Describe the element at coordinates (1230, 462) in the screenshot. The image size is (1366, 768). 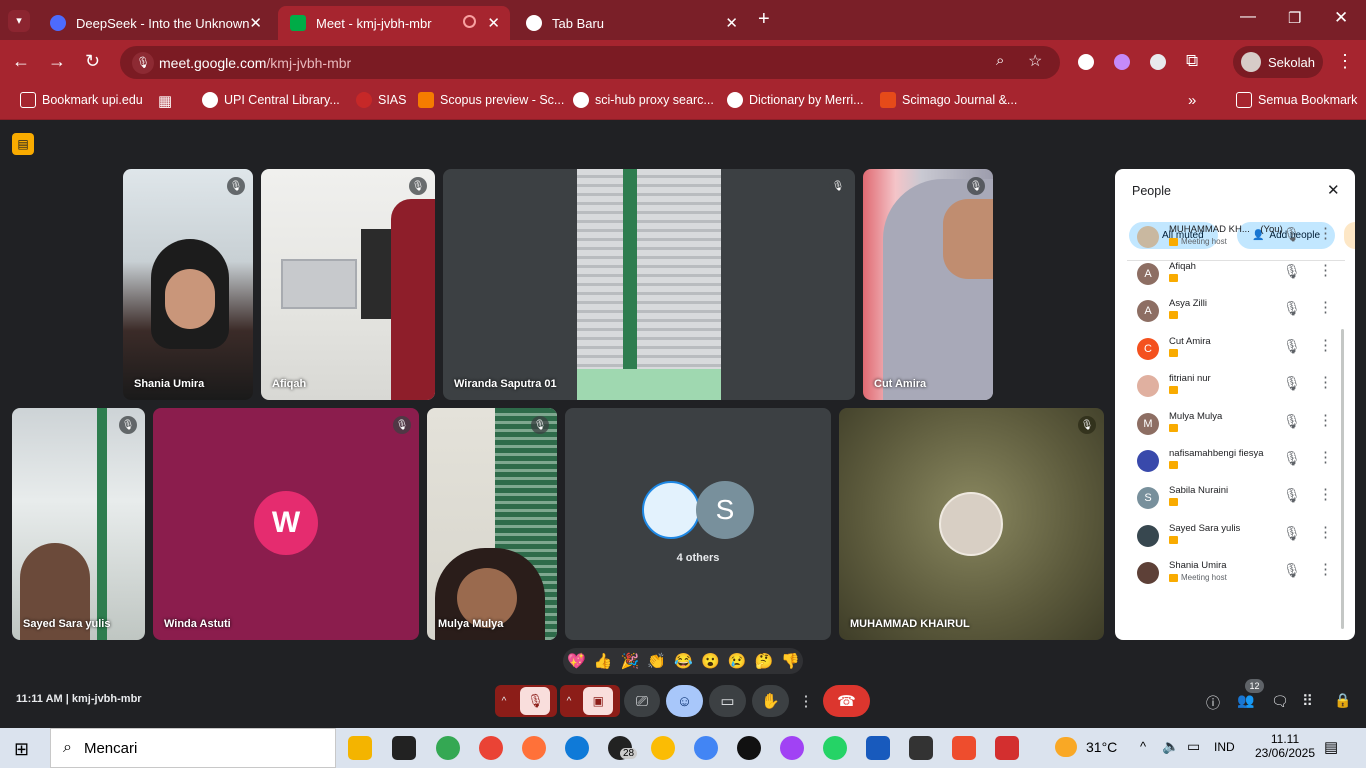
I see `participant-row: nafisamahbengi fiesya 🎙 ⋮` at that location.